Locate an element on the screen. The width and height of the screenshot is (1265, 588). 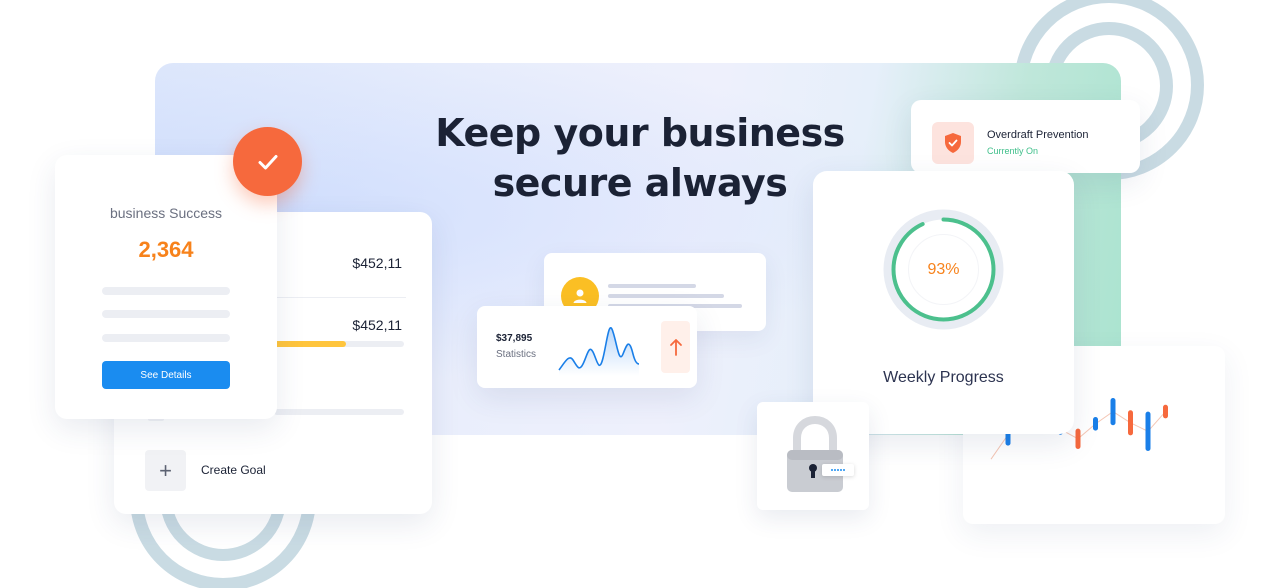
weekly-progress-card: 93% Weekly Progress is located at coordinates (943, 302).